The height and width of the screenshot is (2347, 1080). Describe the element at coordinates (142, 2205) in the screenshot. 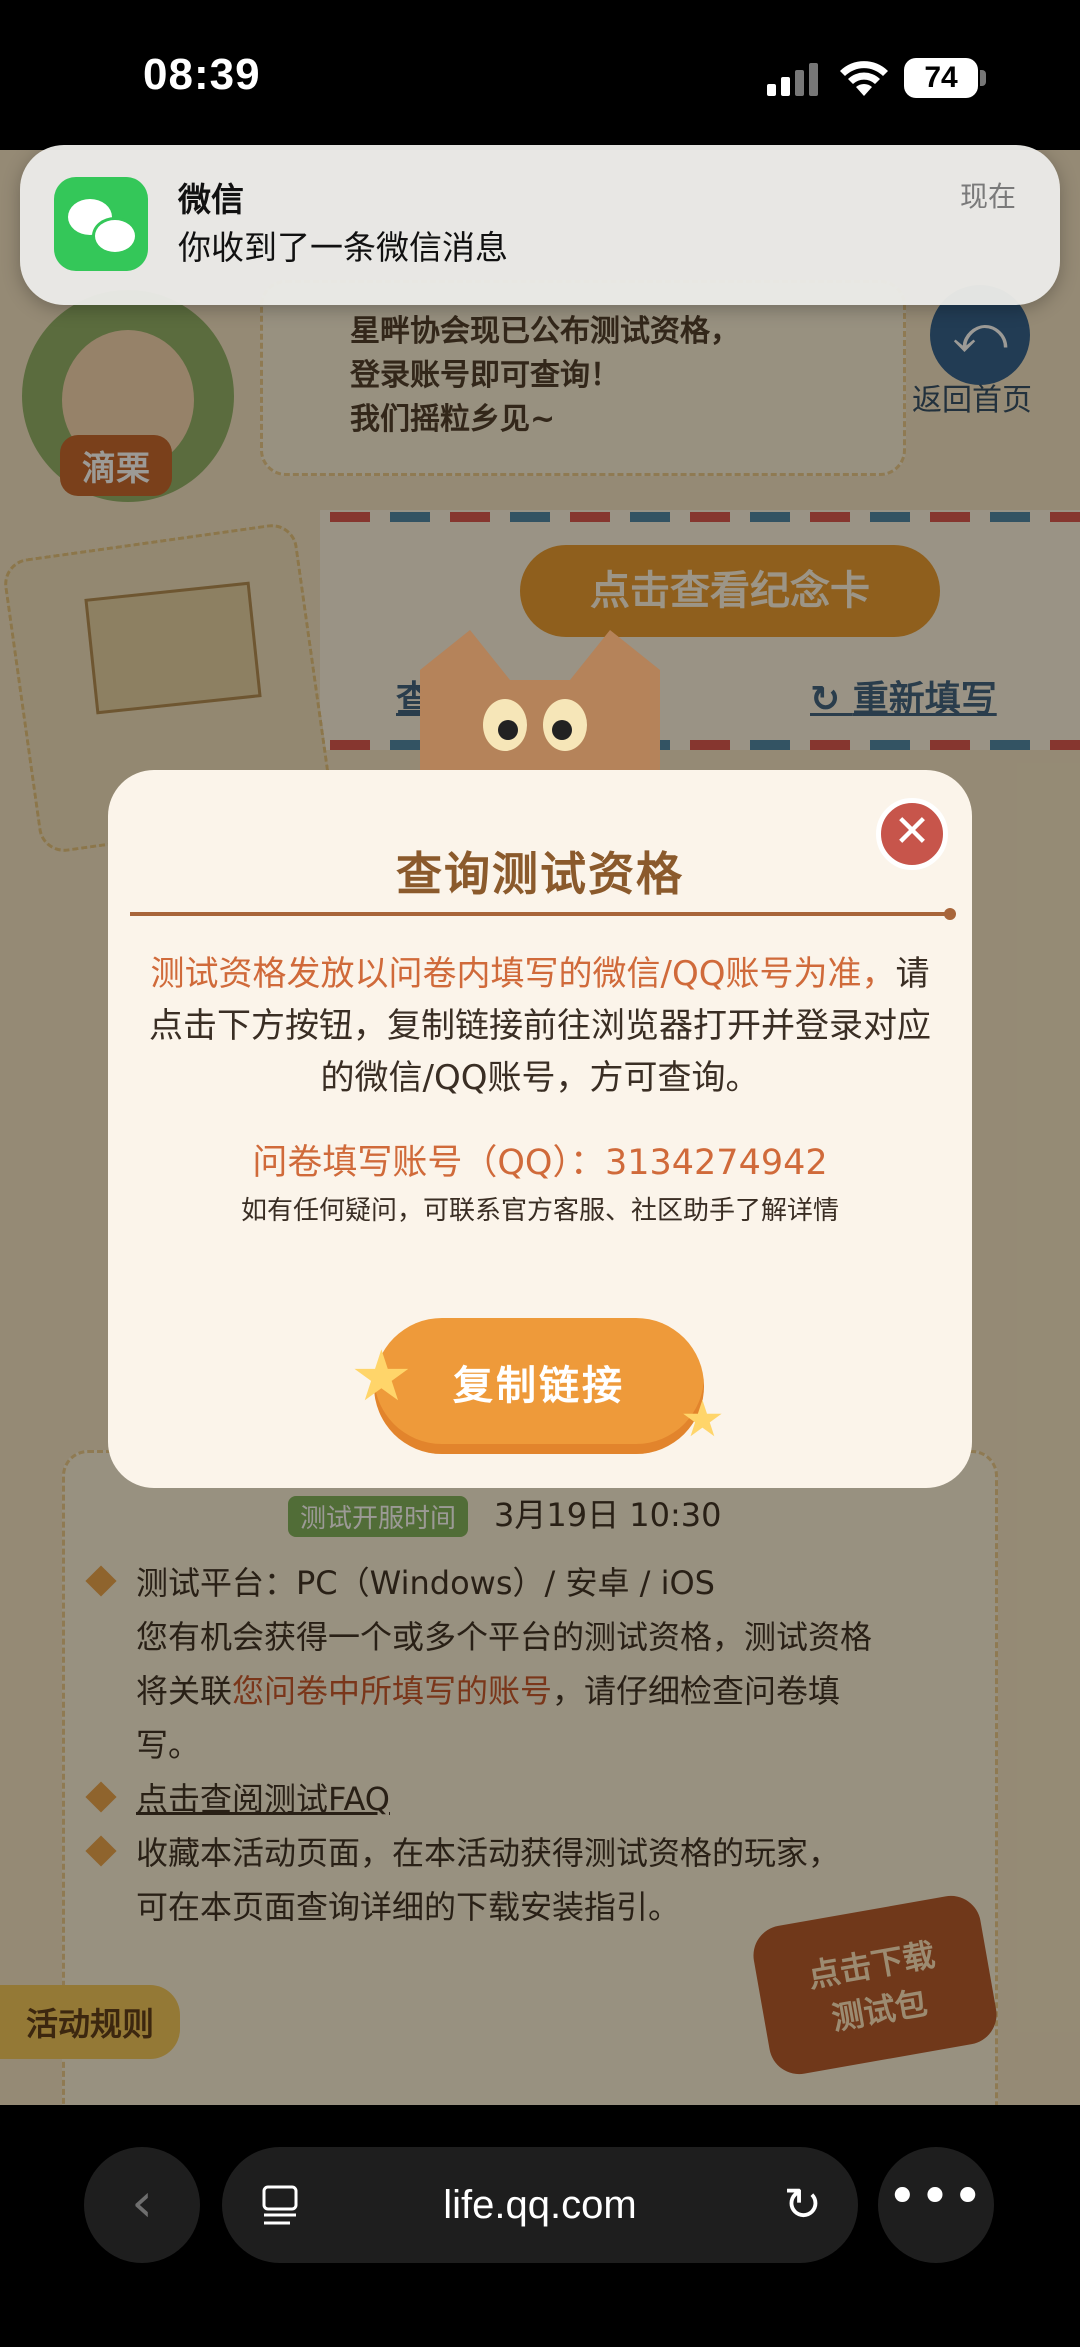

I see `back-button: ‹` at that location.